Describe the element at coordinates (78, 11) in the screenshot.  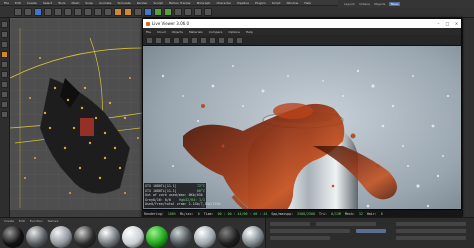
I see `x-axis-icon` at that location.